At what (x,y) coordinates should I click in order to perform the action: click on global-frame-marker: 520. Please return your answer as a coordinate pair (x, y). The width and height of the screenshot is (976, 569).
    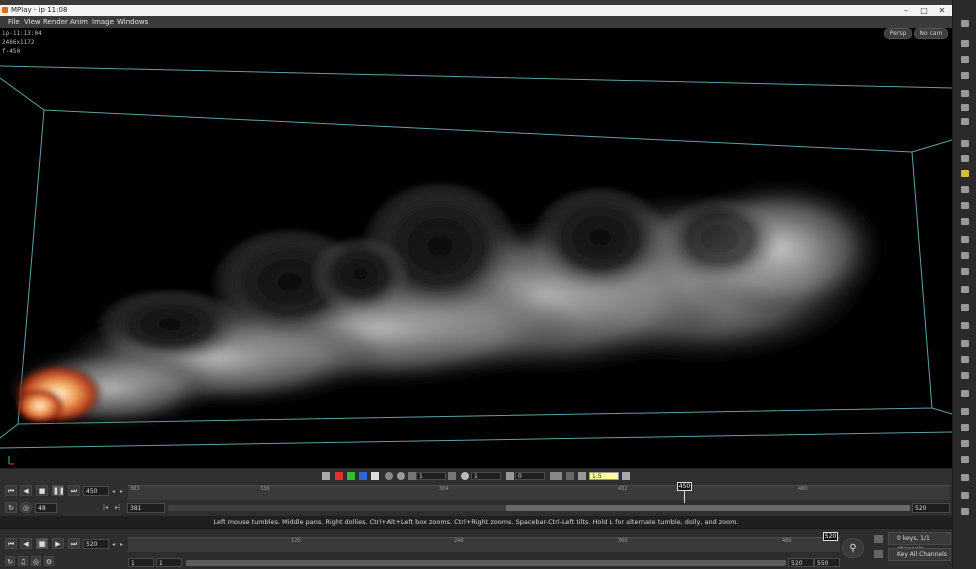
    Looking at the image, I should click on (830, 536).